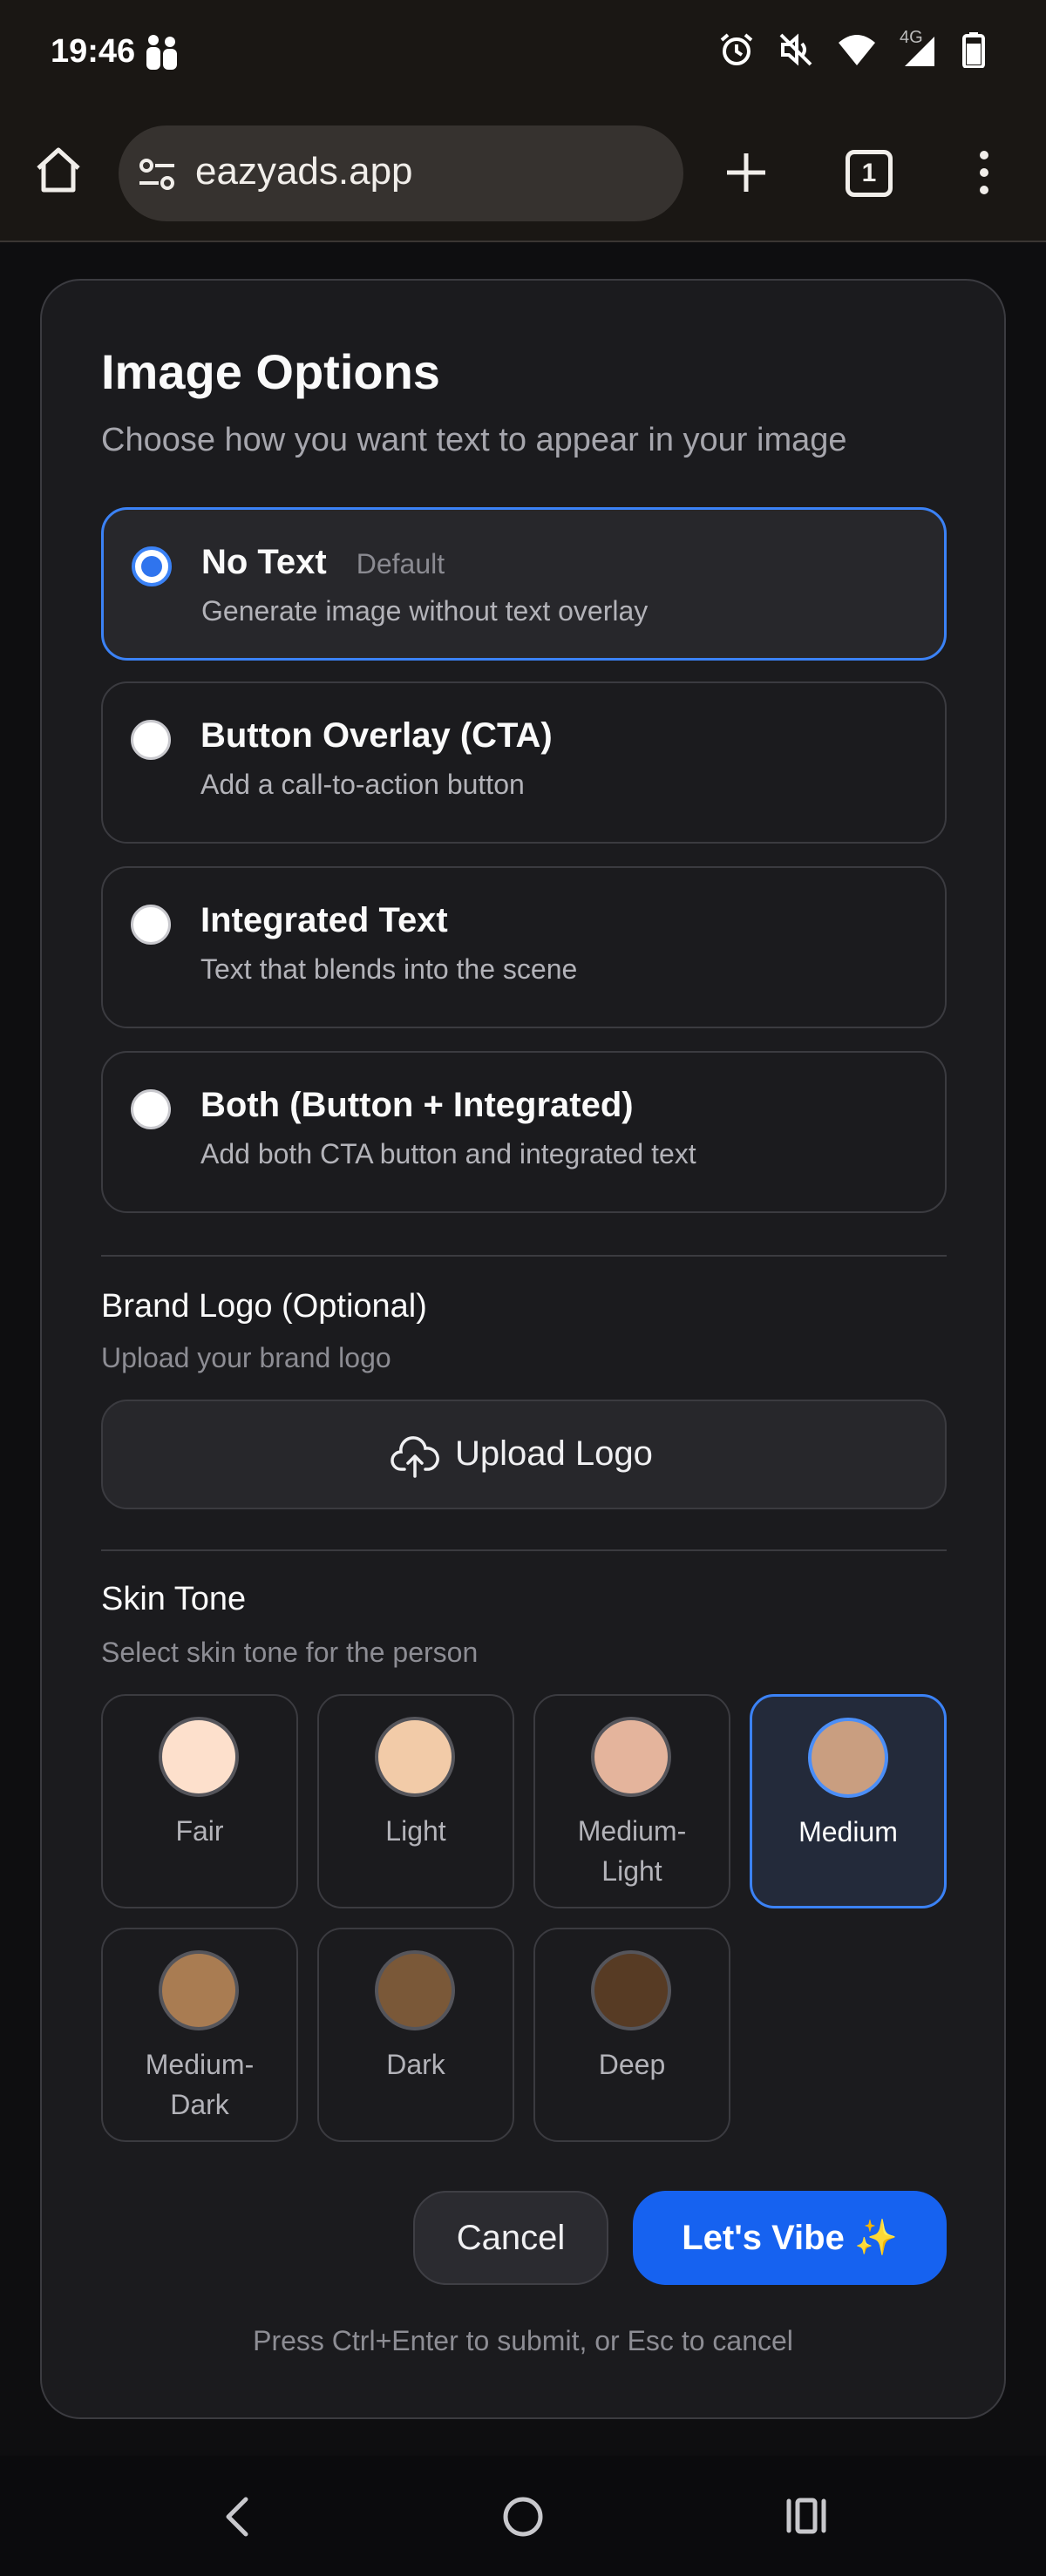 The width and height of the screenshot is (1046, 2576). What do you see at coordinates (200, 2084) in the screenshot?
I see `skin-tone-label: Medium- Dark` at bounding box center [200, 2084].